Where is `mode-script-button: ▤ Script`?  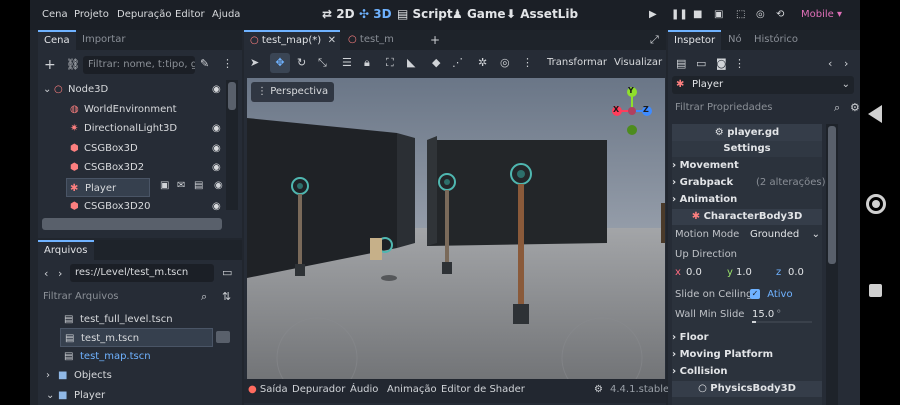
mode-script-button: ▤ Script is located at coordinates (425, 14).